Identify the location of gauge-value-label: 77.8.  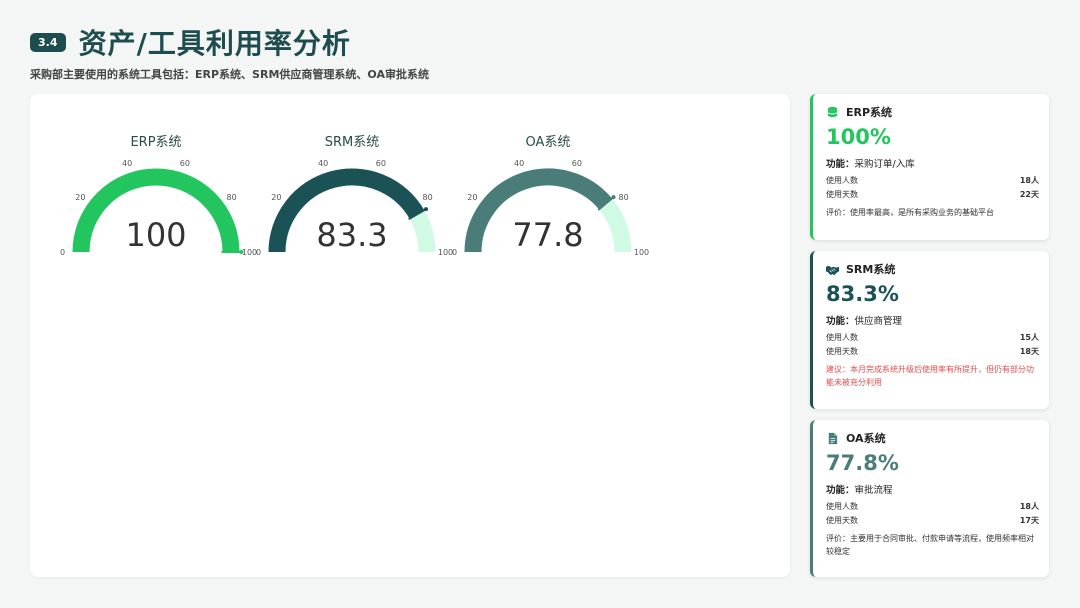
(547, 235).